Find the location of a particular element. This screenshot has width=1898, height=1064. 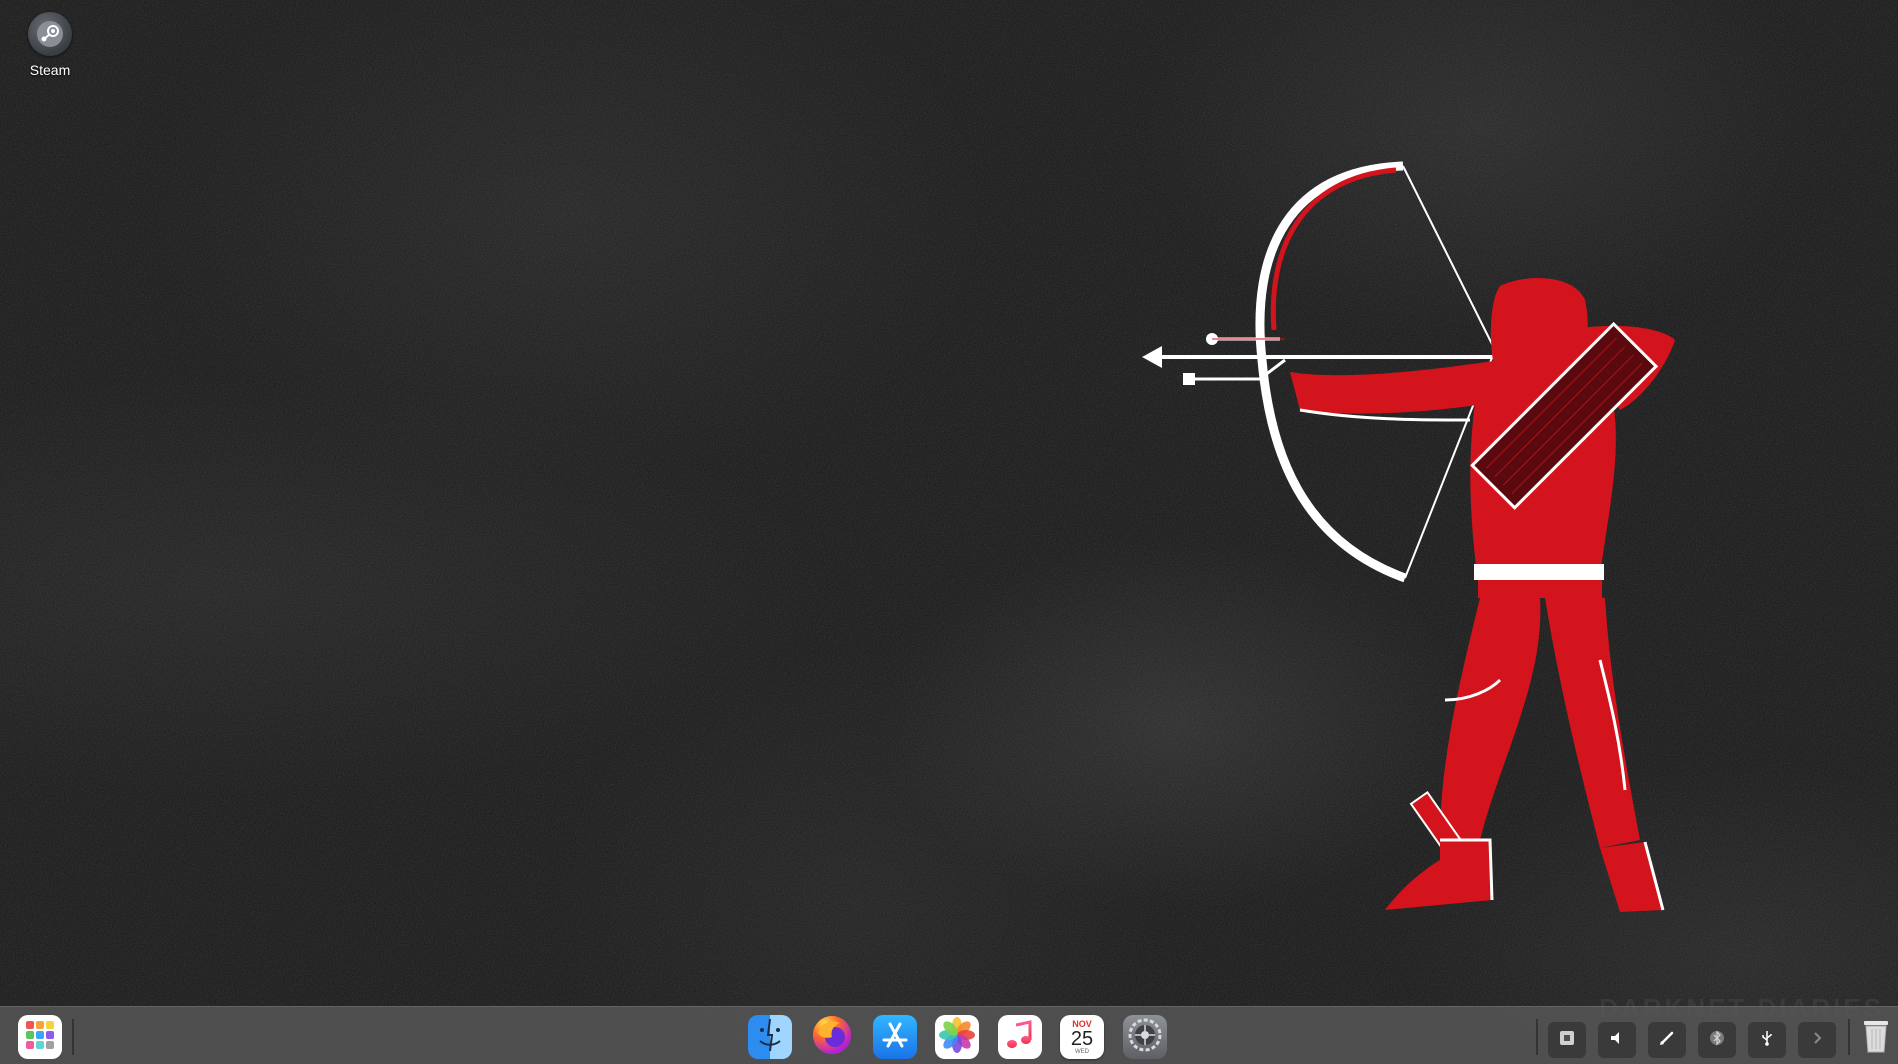

tray-volume-button is located at coordinates (1617, 1040).